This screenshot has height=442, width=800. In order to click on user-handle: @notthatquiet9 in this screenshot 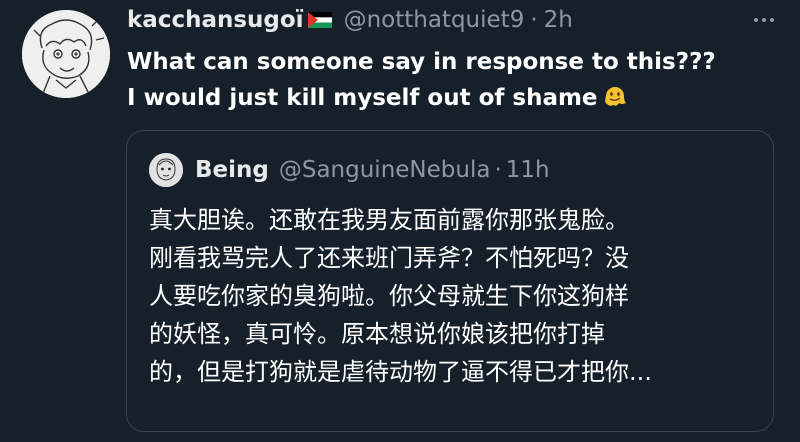, I will do `click(434, 20)`.